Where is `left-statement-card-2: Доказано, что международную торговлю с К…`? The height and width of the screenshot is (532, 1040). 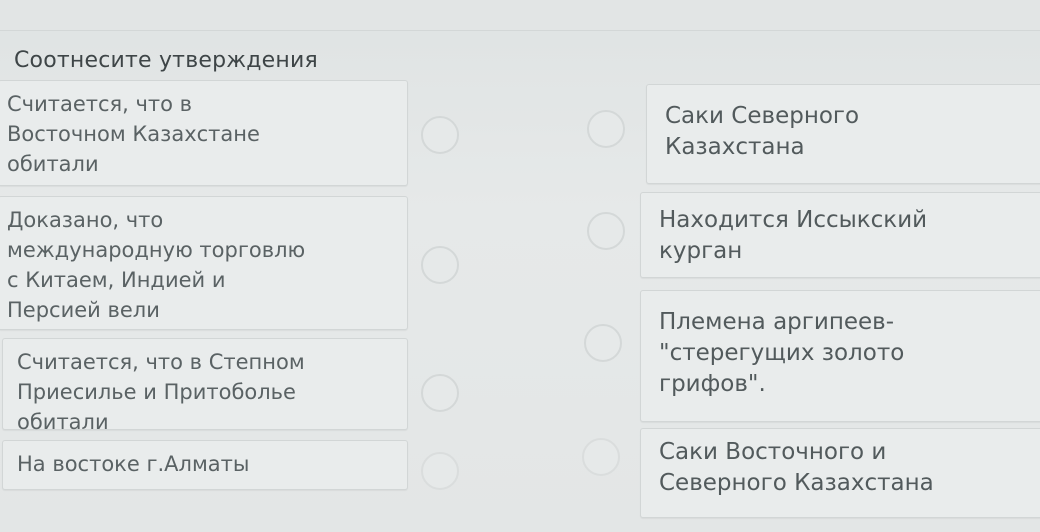 left-statement-card-2: Доказано, что международную торговлю с К… is located at coordinates (204, 263).